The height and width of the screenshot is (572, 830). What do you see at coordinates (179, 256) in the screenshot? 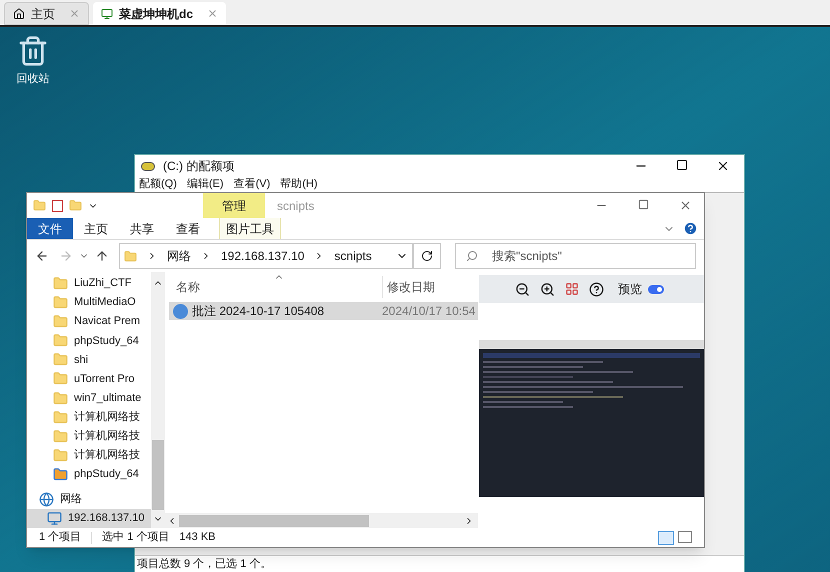
I see `breadcrumb: 网络` at bounding box center [179, 256].